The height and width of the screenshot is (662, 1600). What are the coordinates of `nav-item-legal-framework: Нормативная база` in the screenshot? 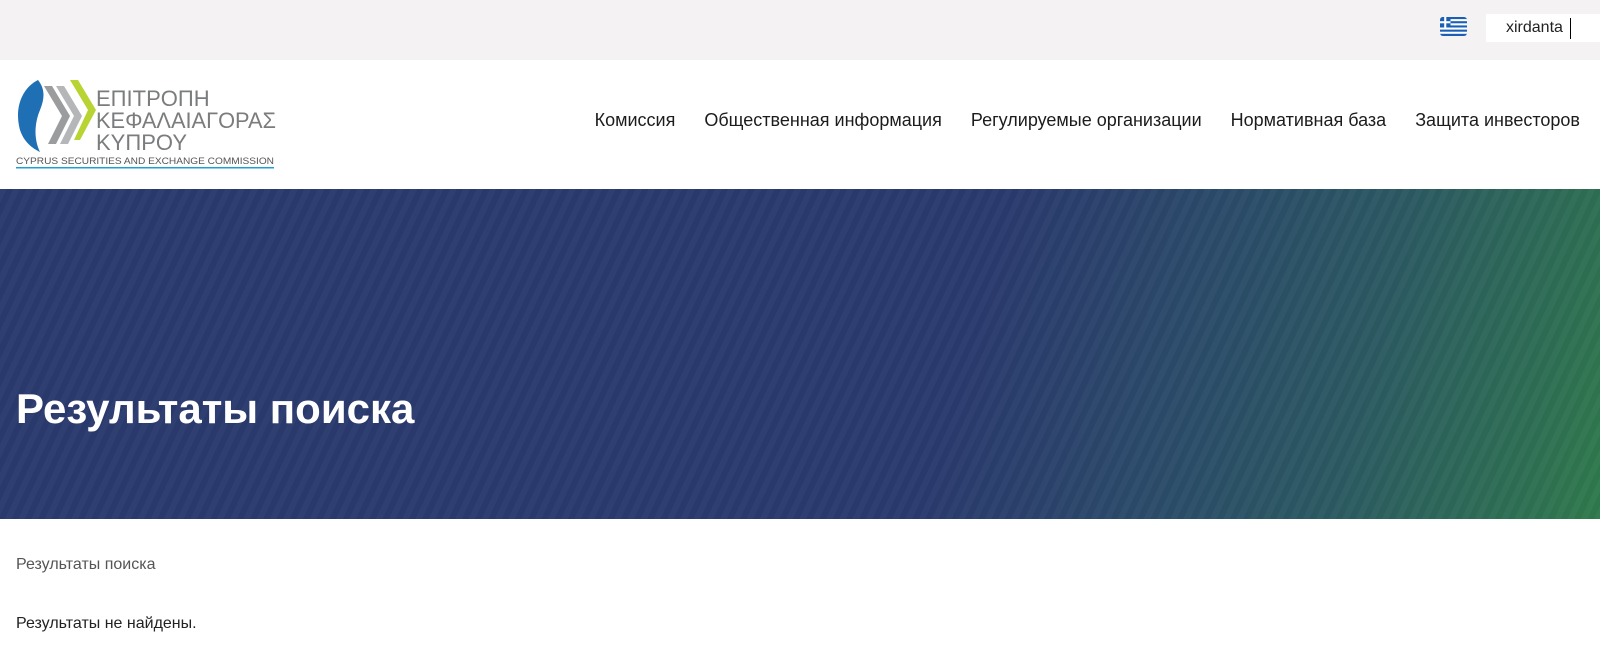 It's located at (1309, 120).